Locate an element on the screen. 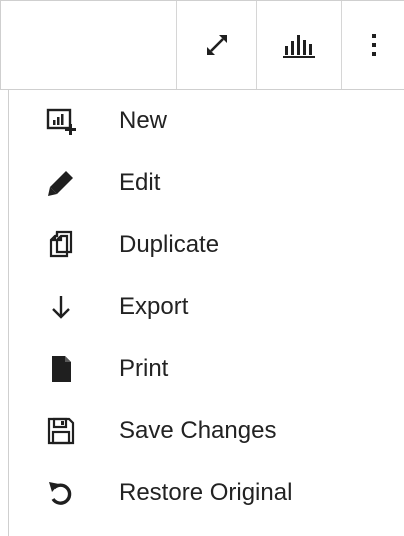 The height and width of the screenshot is (536, 404). arrow-down-icon is located at coordinates (61, 307).